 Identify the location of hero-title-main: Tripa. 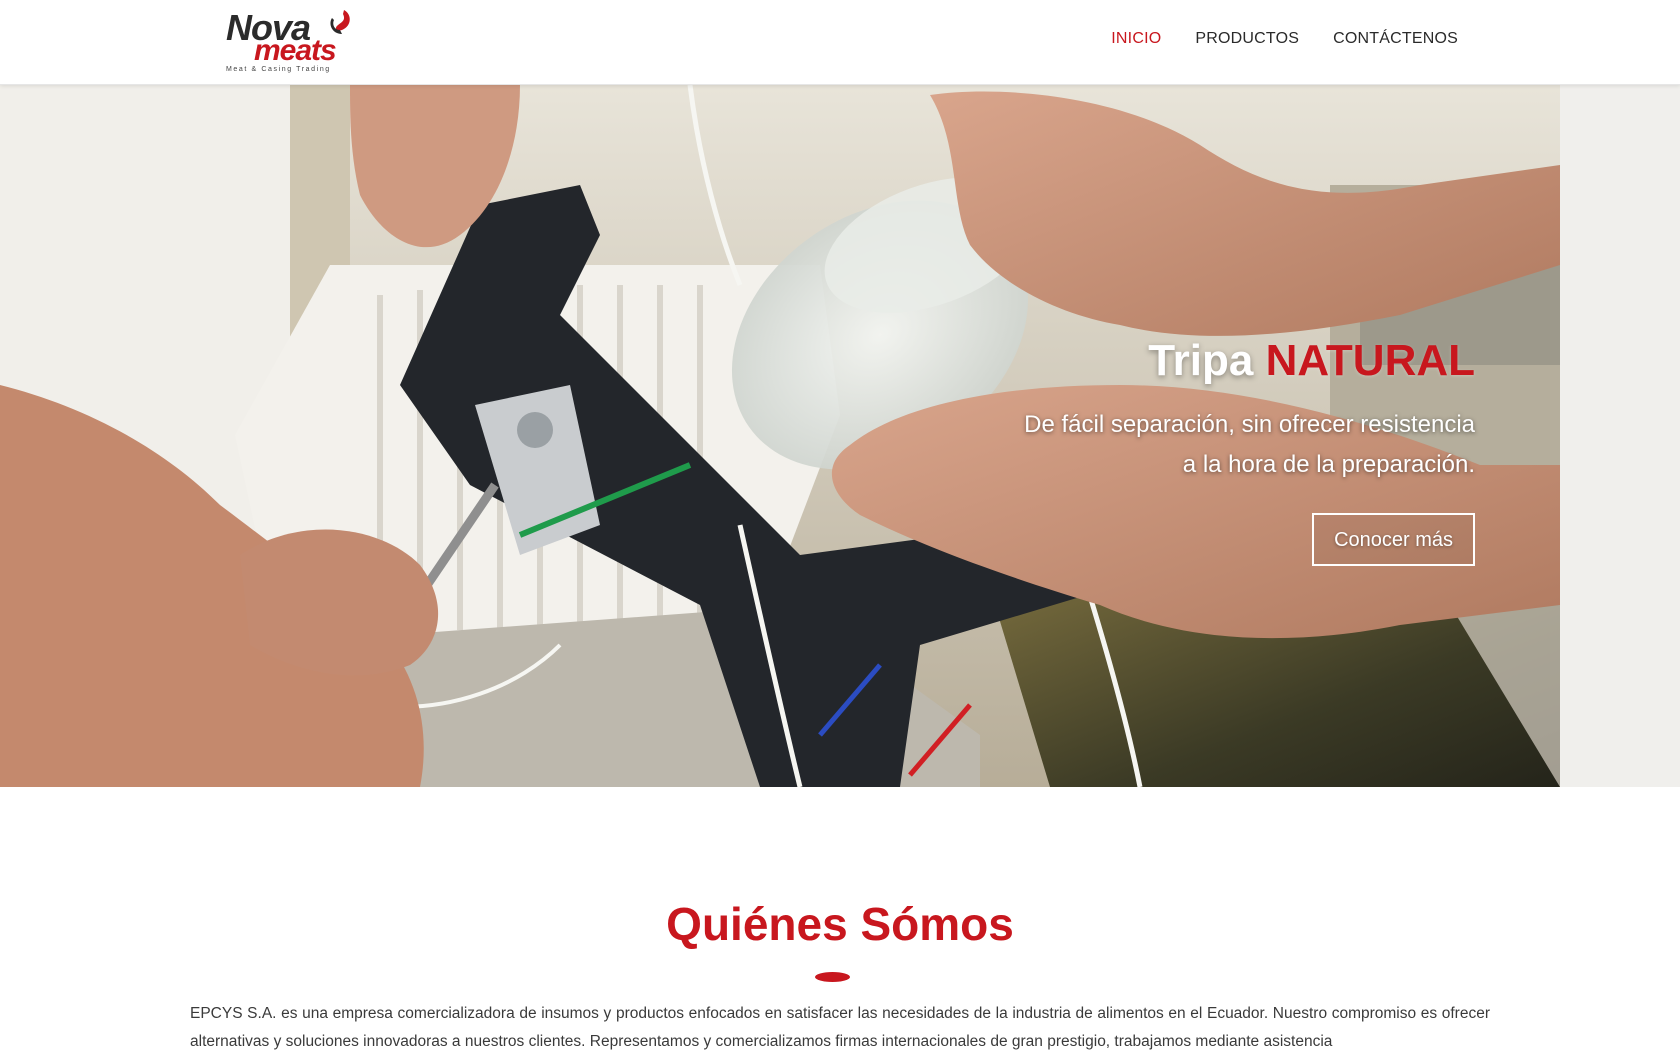
(1201, 360).